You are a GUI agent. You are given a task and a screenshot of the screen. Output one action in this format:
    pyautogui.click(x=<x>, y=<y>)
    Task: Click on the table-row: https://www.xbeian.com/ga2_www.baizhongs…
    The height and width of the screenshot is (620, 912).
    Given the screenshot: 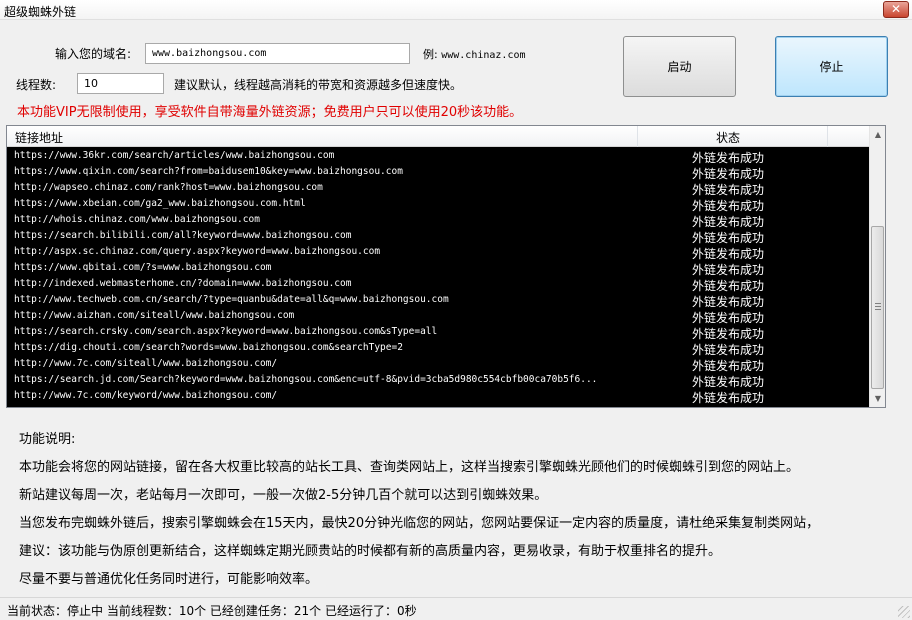 What is the action you would take?
    pyautogui.click(x=438, y=204)
    